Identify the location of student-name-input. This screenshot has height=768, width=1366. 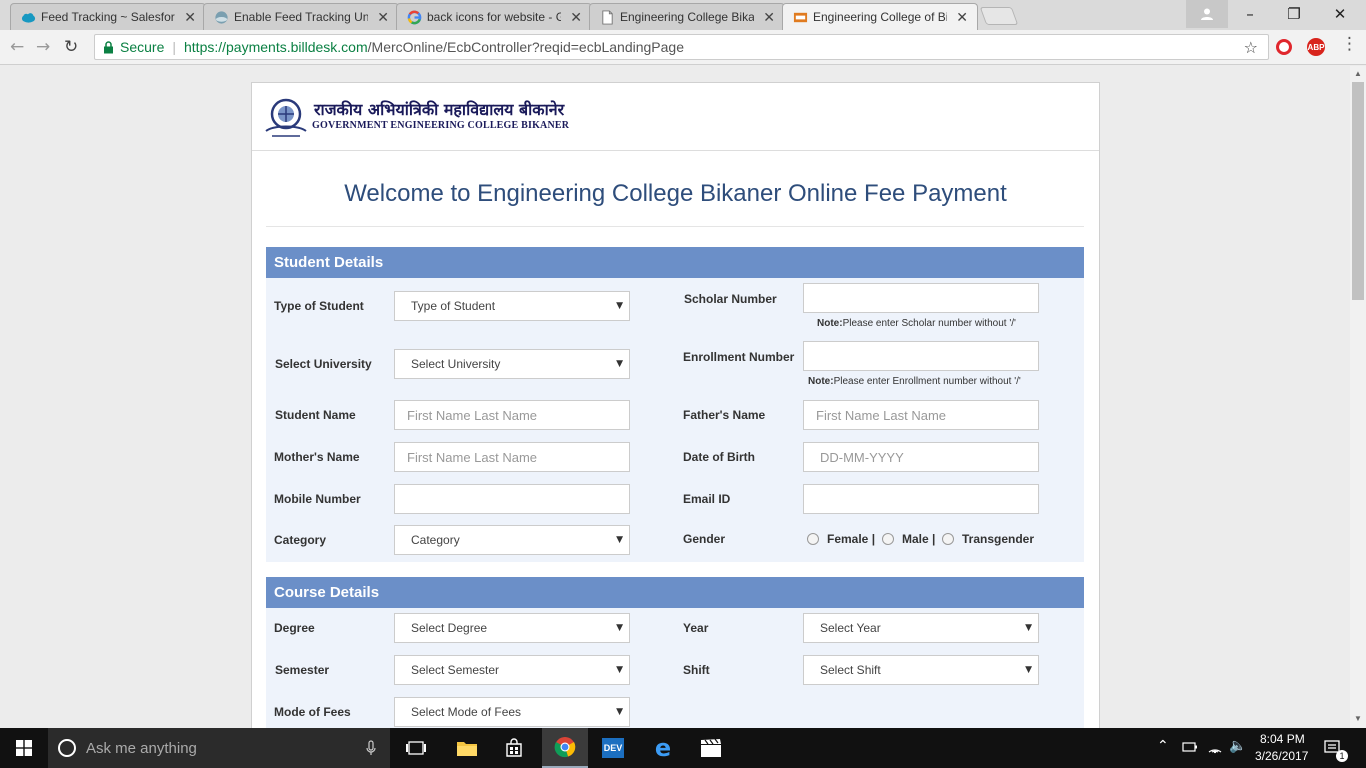
(512, 415).